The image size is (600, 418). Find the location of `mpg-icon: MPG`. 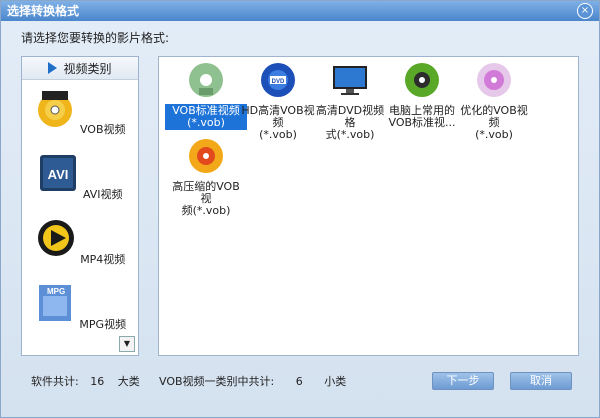

mpg-icon: MPG is located at coordinates (54, 303).